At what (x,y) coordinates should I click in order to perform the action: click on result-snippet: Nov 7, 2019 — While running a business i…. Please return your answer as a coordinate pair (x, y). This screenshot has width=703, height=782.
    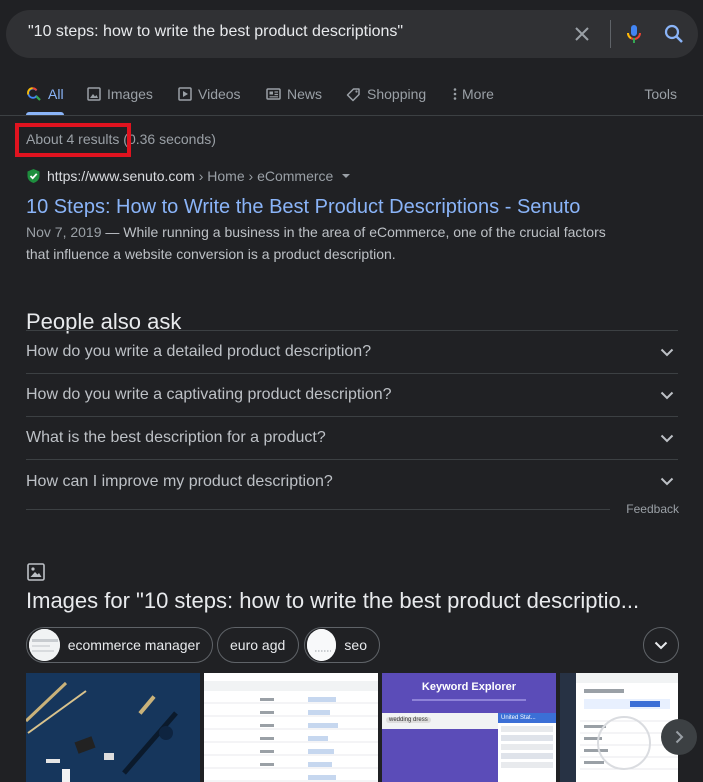
    Looking at the image, I should click on (326, 243).